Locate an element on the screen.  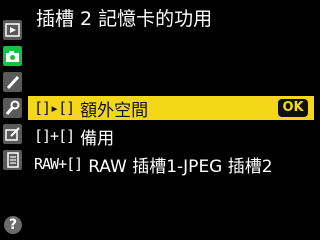
playback-icon is located at coordinates (12, 30).